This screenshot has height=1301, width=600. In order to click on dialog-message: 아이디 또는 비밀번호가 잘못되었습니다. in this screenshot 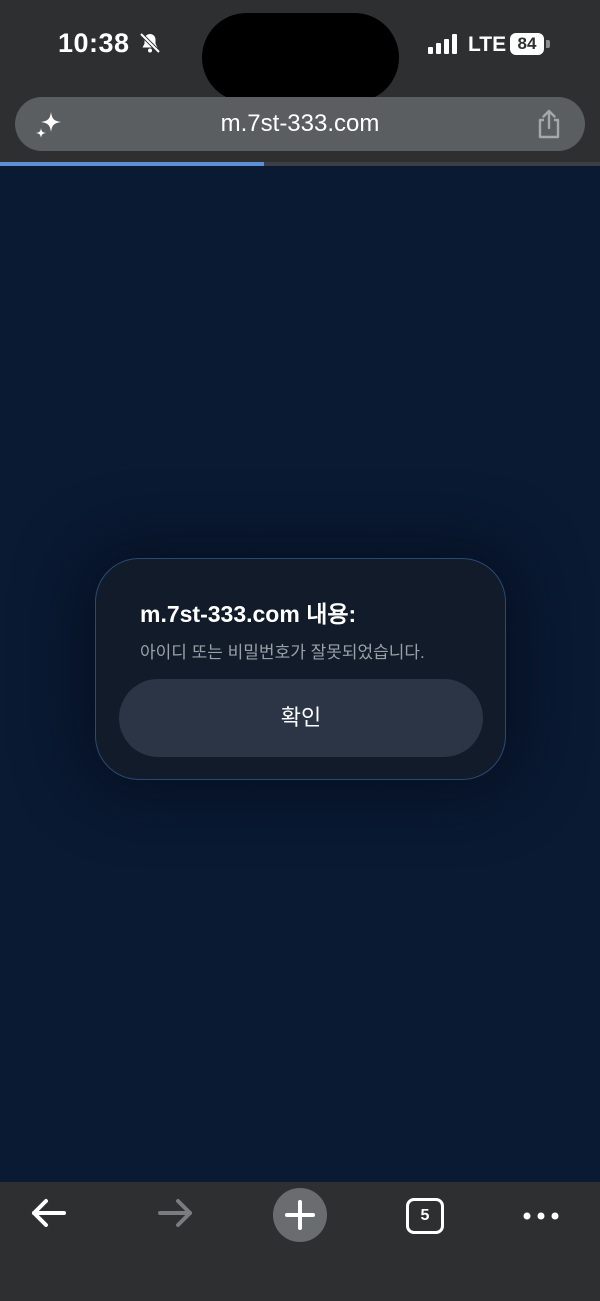, I will do `click(282, 652)`.